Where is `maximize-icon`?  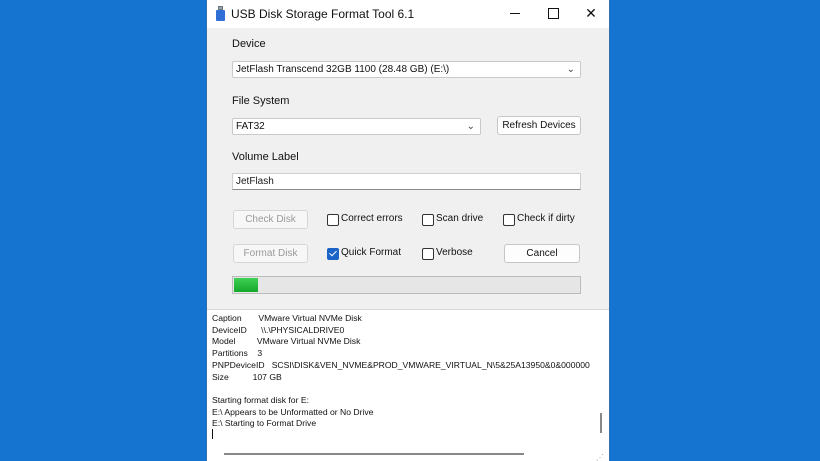
maximize-icon is located at coordinates (553, 13).